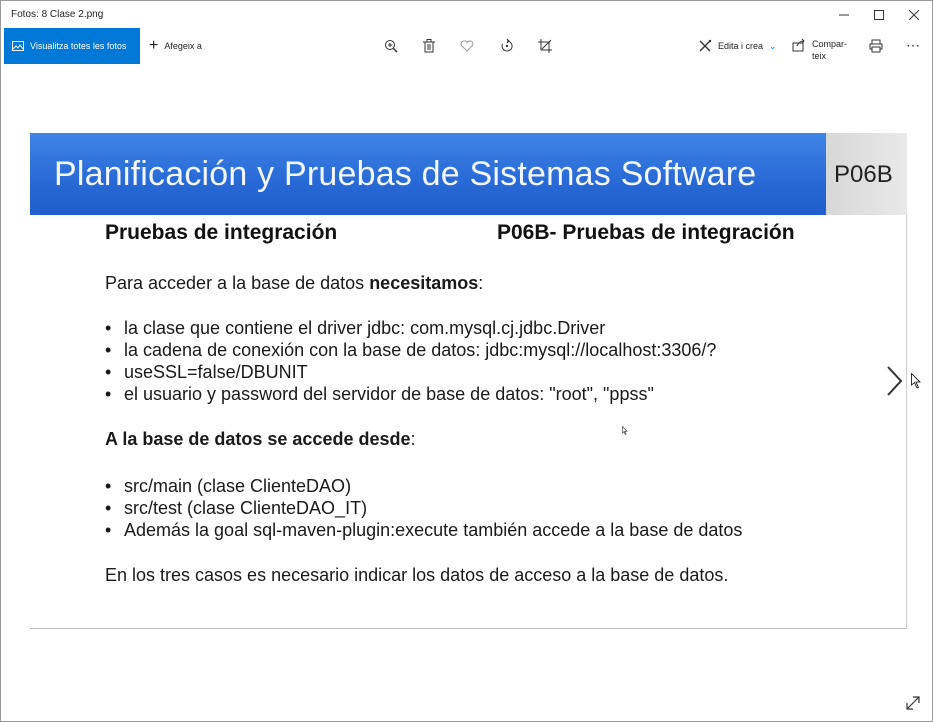 The image size is (933, 722). I want to click on favorite-icon, so click(467, 46).